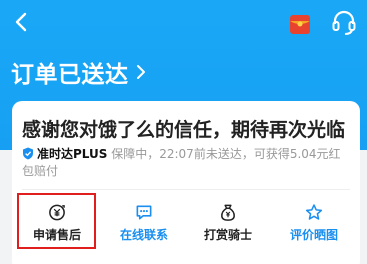 Image resolution: width=367 pixels, height=264 pixels. What do you see at coordinates (186, 189) in the screenshot?
I see `divider` at bounding box center [186, 189].